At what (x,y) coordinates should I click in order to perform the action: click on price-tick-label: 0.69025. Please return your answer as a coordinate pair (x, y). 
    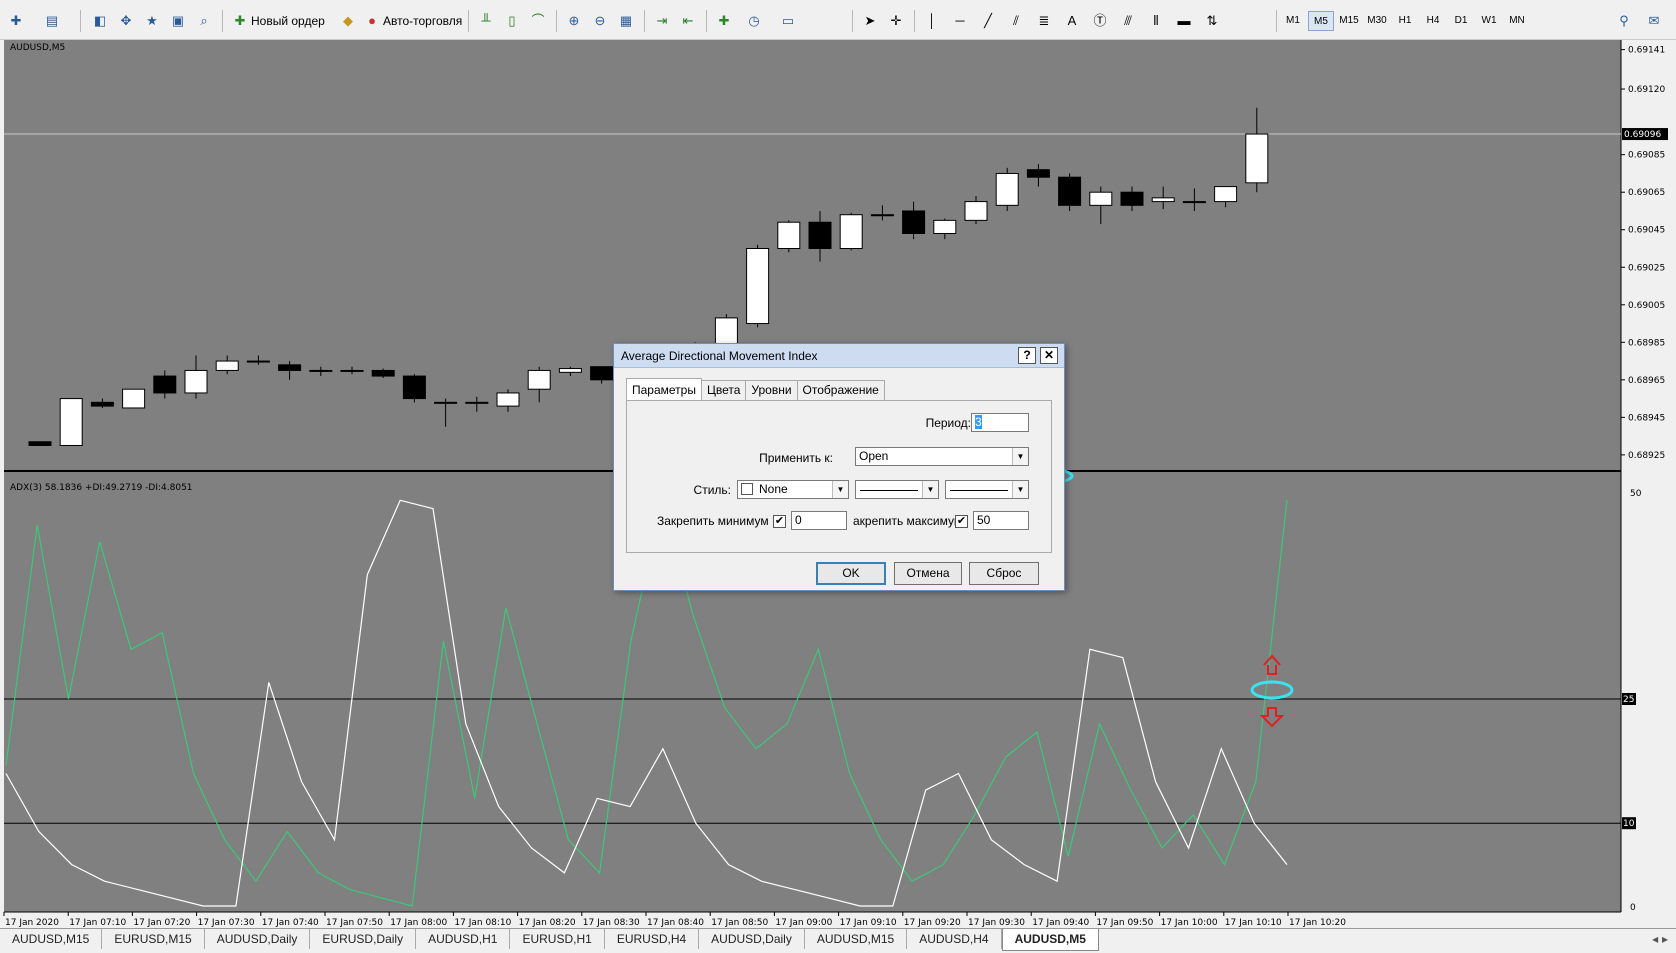
    Looking at the image, I should click on (1646, 268).